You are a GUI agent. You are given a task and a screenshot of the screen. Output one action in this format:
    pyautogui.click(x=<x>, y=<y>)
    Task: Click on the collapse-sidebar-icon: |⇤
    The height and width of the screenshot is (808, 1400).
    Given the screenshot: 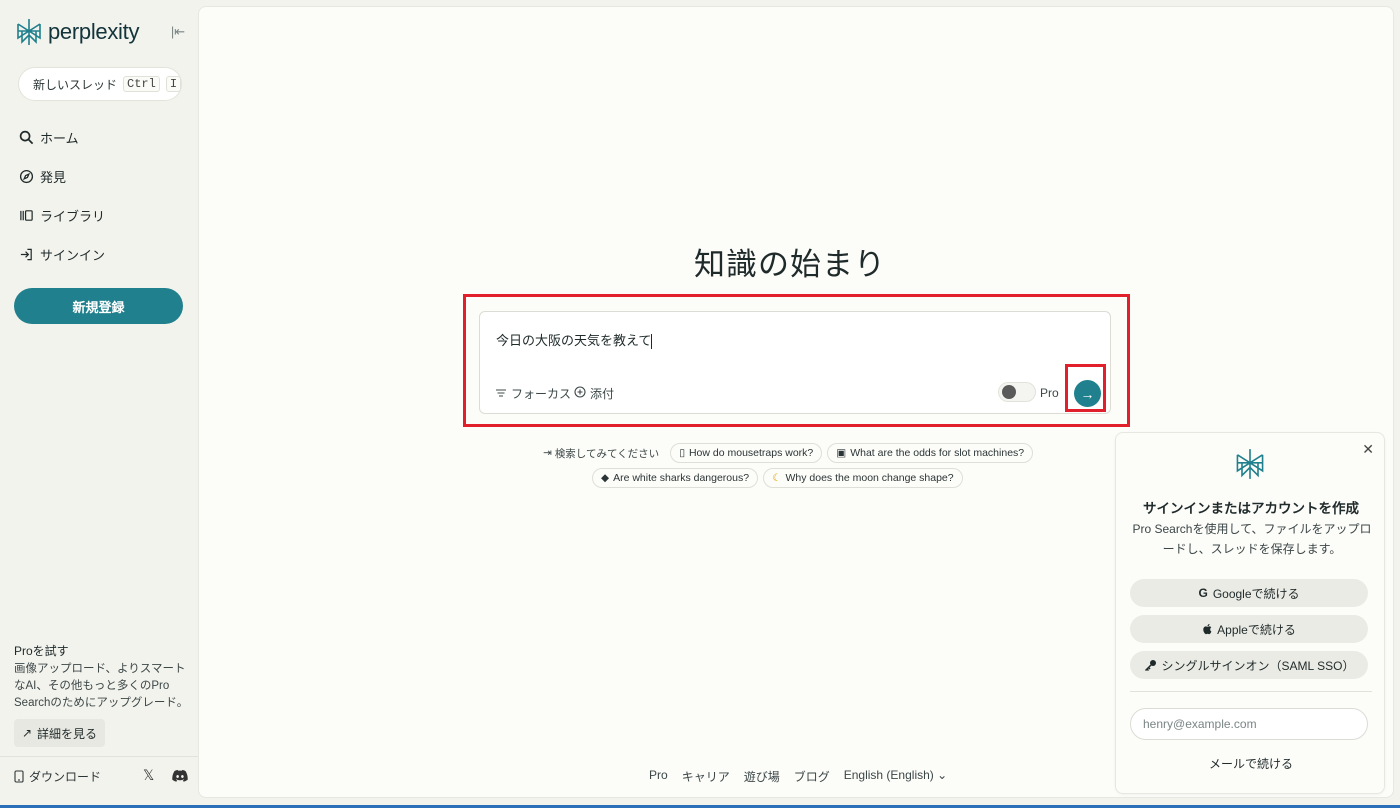 What is the action you would take?
    pyautogui.click(x=178, y=32)
    